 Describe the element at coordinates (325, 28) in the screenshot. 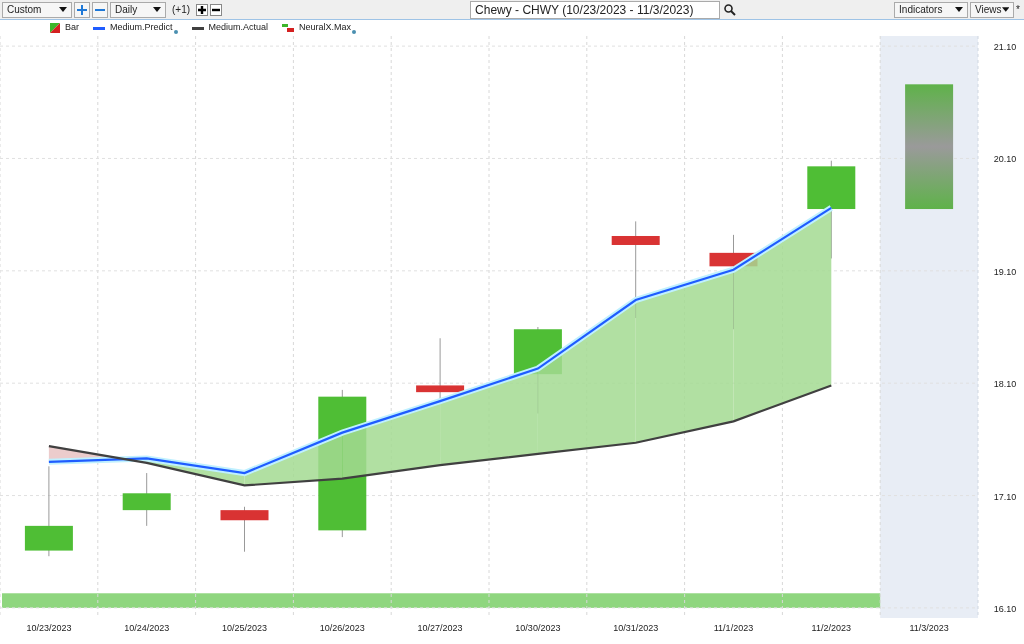

I see `legend-label: NeuralX.Max` at that location.